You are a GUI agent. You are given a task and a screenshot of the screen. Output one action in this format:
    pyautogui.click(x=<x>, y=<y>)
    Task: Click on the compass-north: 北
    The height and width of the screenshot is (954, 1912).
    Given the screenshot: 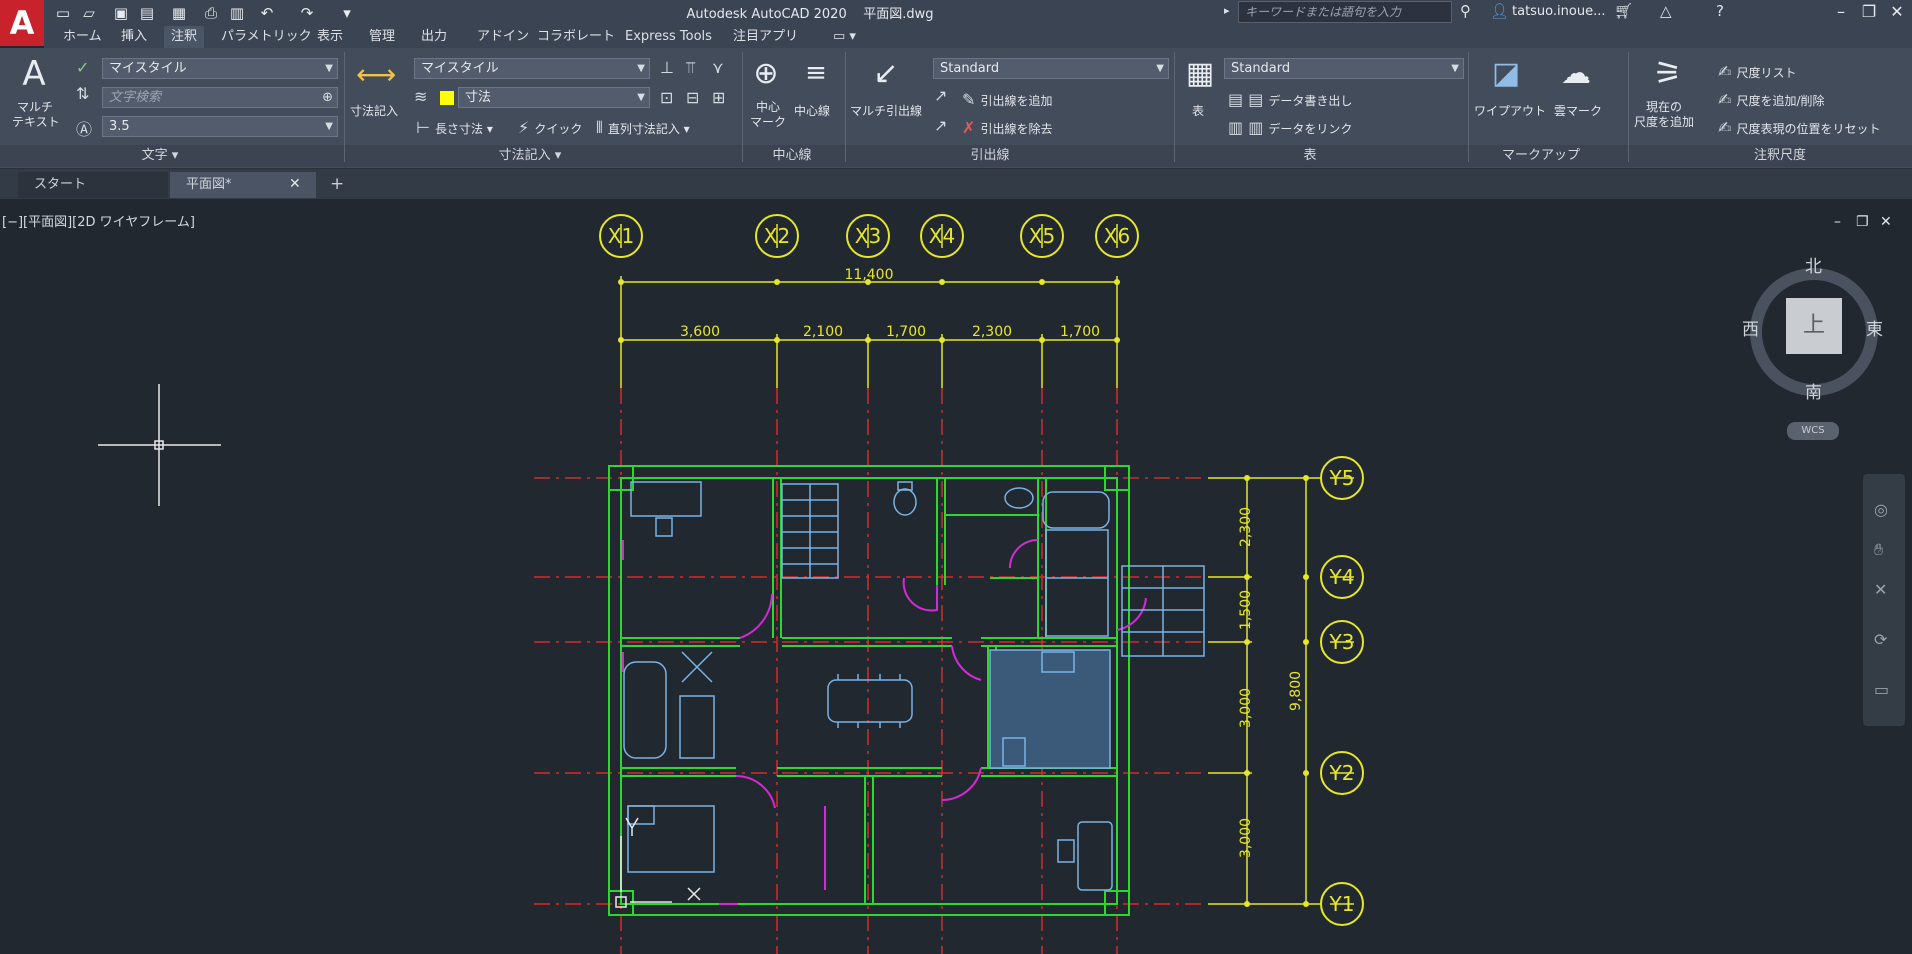 What is the action you would take?
    pyautogui.click(x=1813, y=264)
    